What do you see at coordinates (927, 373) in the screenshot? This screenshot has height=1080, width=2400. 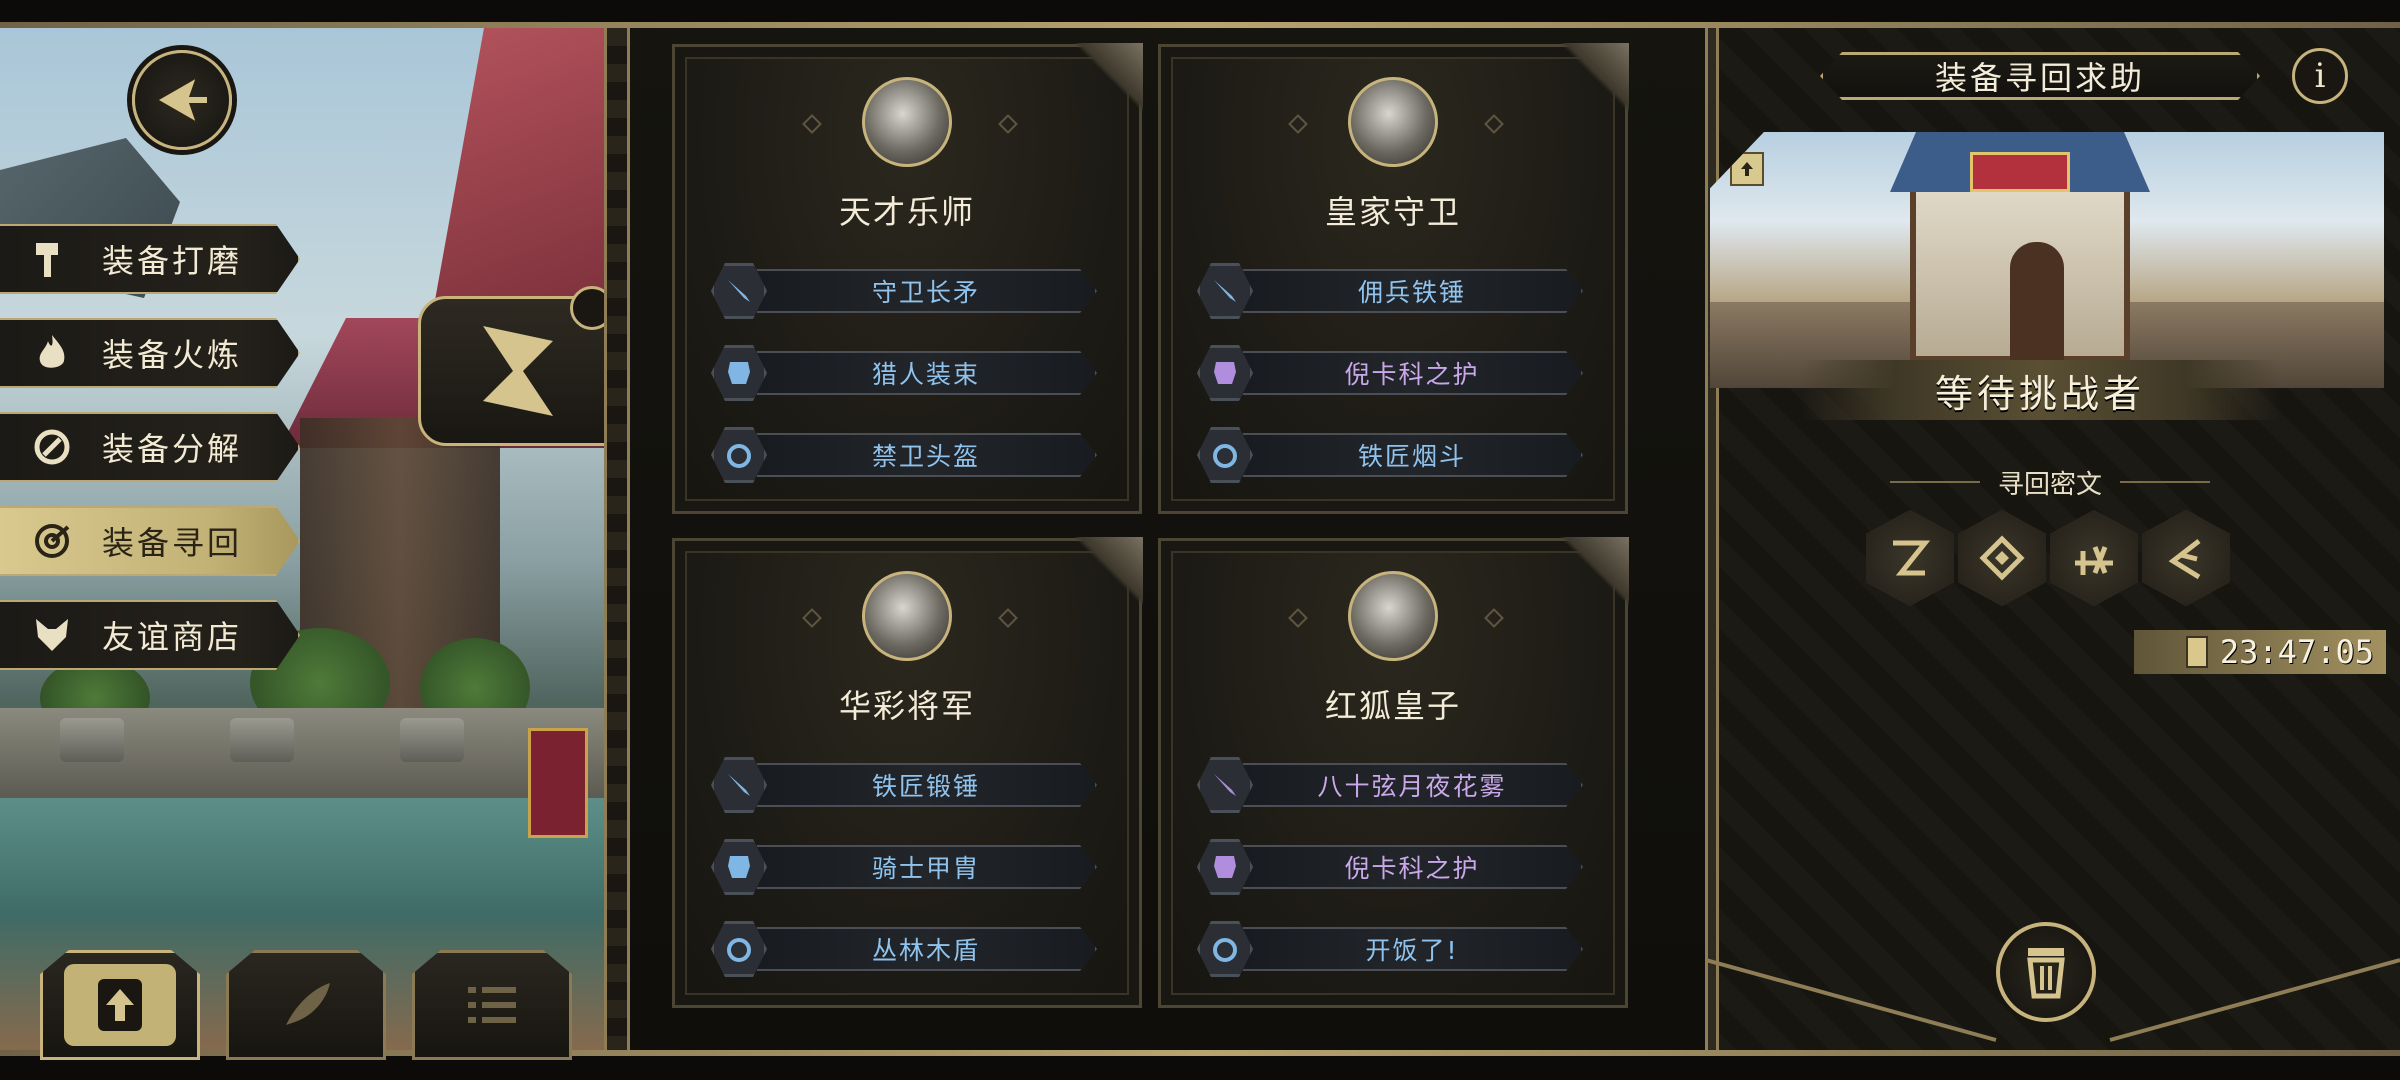 I see `equipment-name: 猎人装束` at bounding box center [927, 373].